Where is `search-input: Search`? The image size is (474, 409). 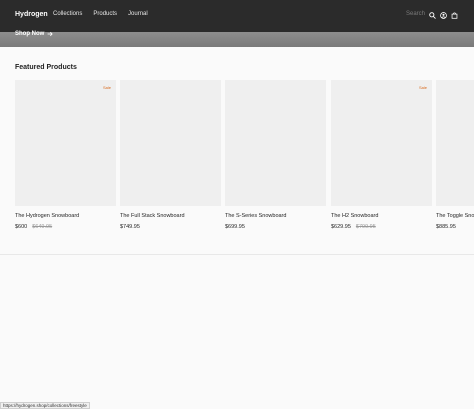
search-input: Search is located at coordinates (415, 14).